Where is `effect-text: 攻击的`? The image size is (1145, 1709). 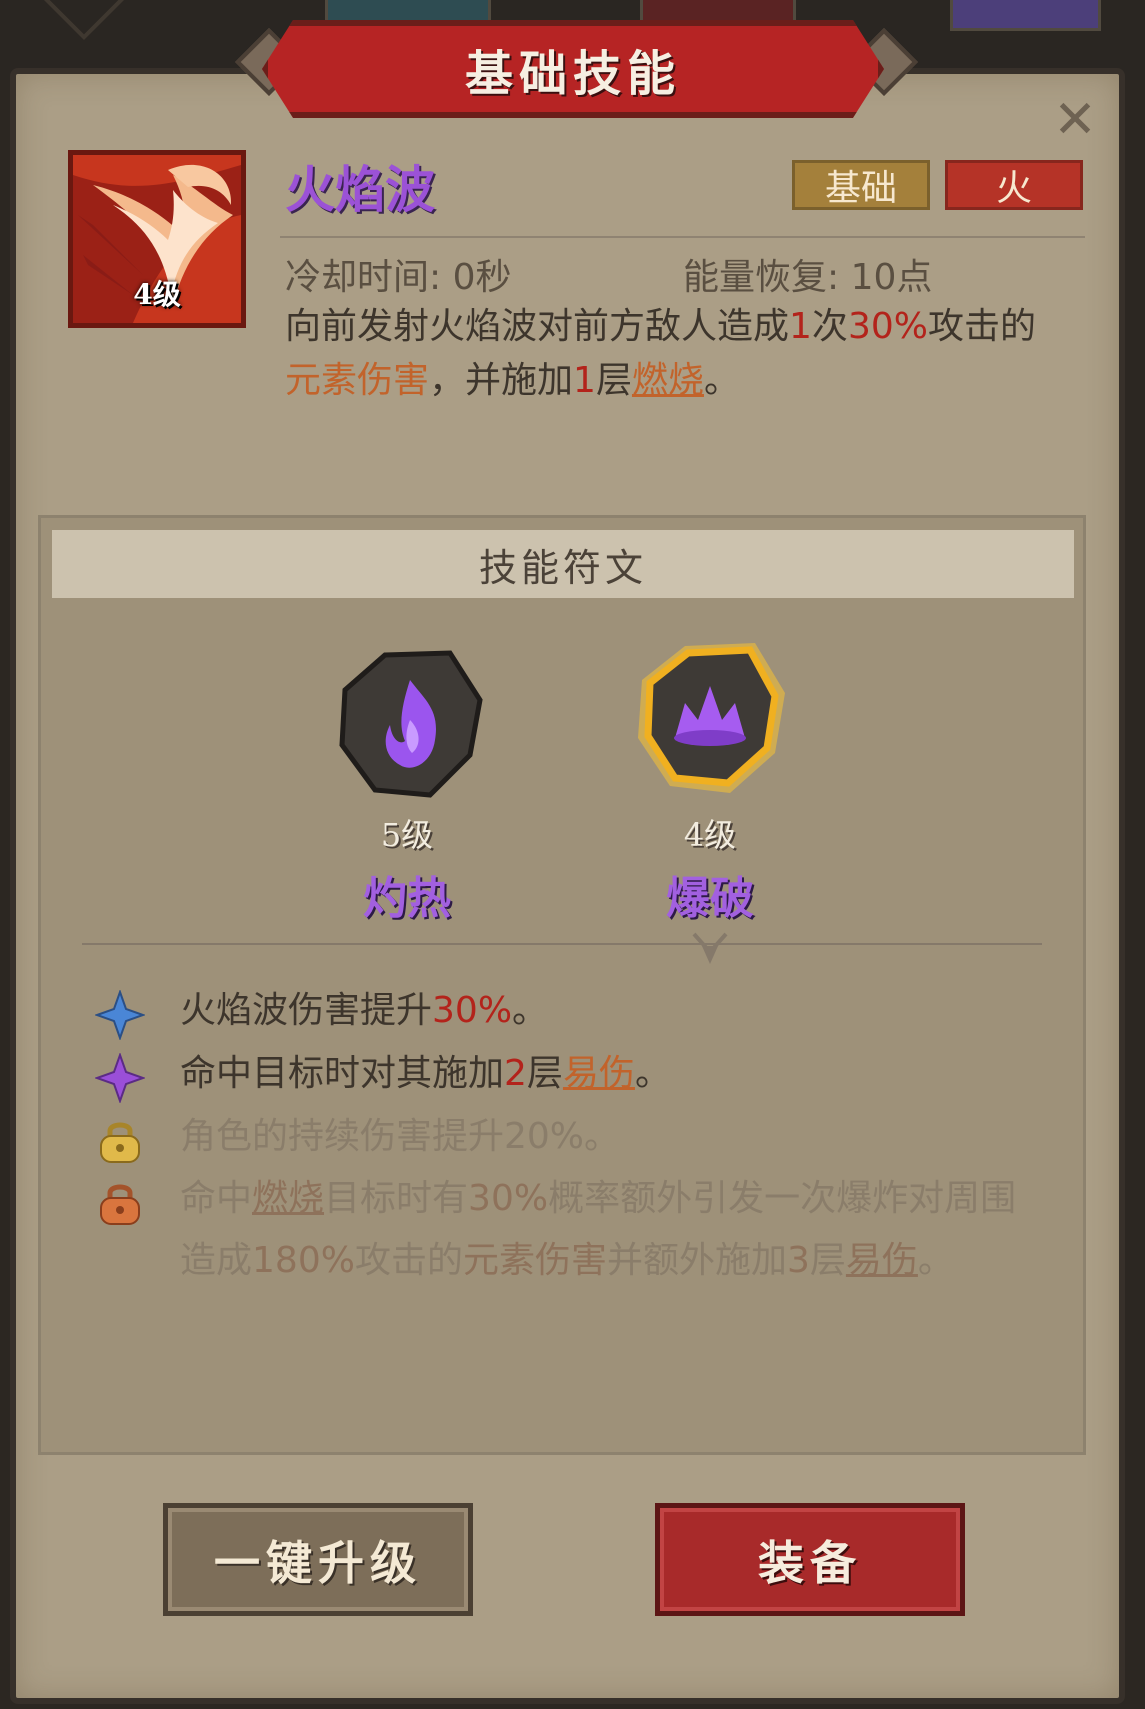
effect-text: 攻击的 is located at coordinates (408, 1260).